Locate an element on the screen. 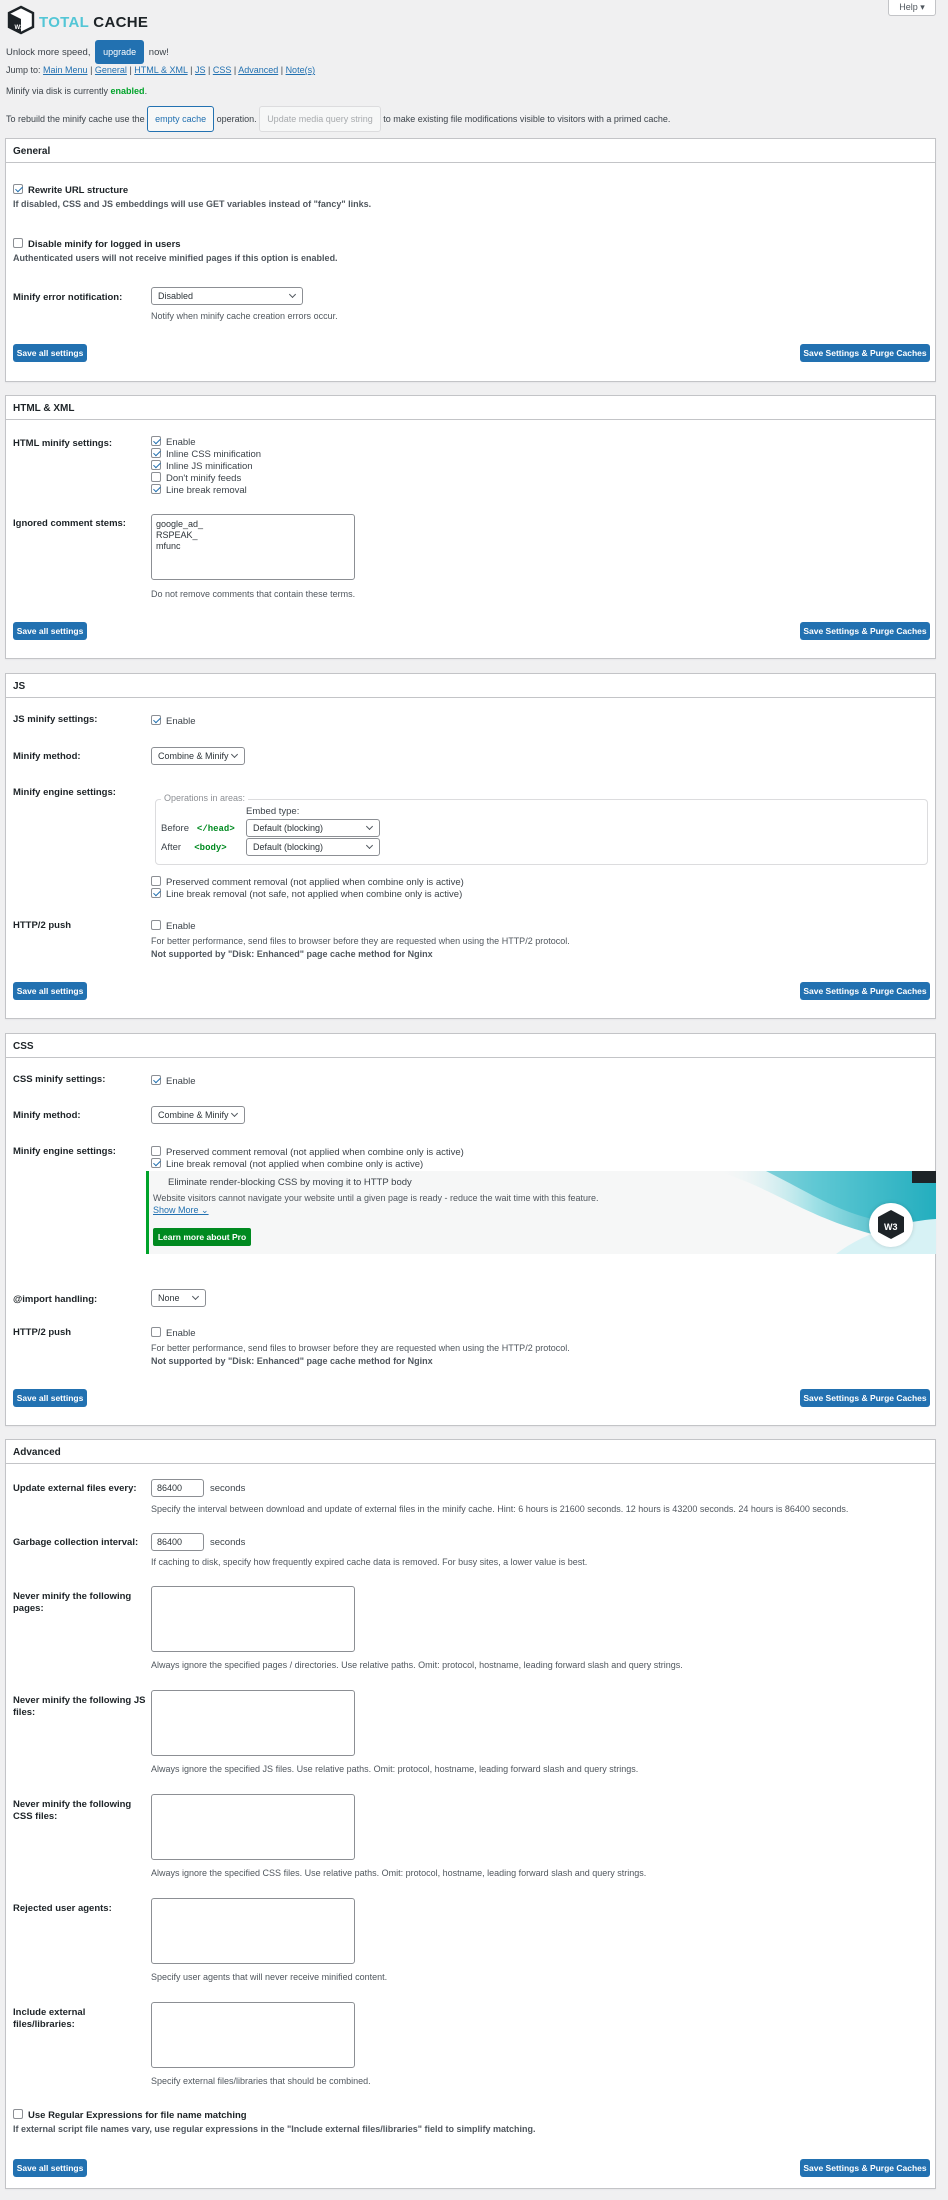 The width and height of the screenshot is (948, 2200). jump-link-general: General is located at coordinates (111, 70).